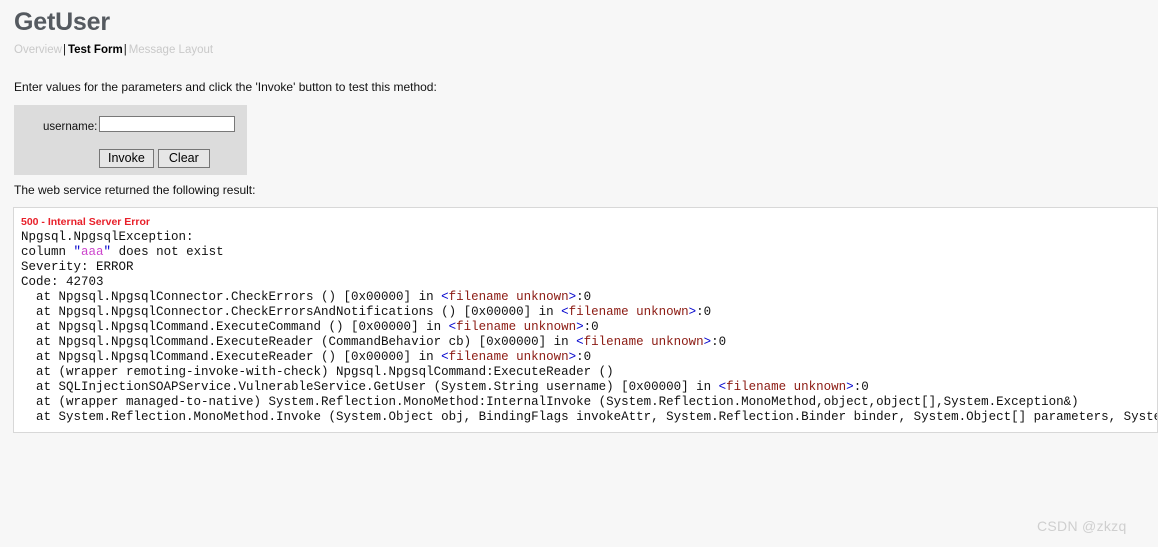 The image size is (1158, 547). Describe the element at coordinates (171, 50) in the screenshot. I see `nav-link-message-layout: Message Layout` at that location.